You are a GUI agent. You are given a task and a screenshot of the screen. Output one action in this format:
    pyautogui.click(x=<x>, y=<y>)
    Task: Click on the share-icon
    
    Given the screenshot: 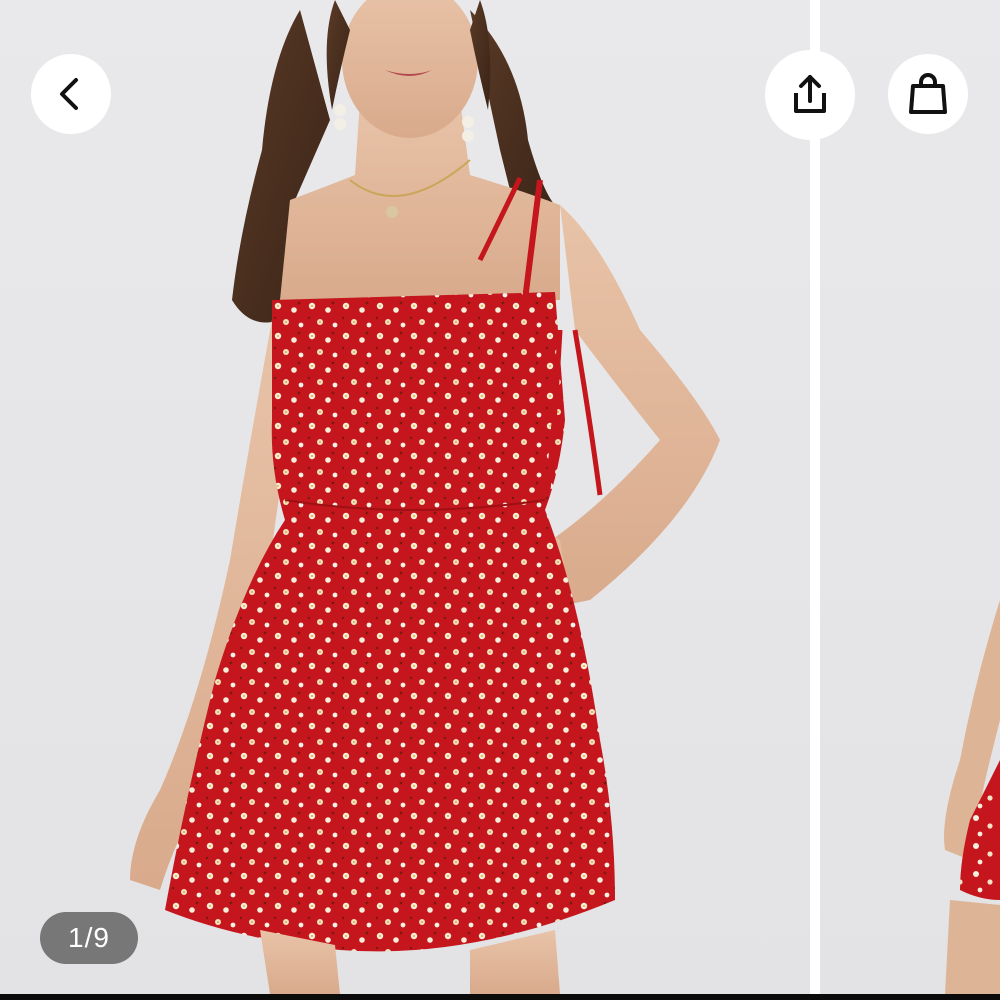 What is the action you would take?
    pyautogui.click(x=810, y=95)
    